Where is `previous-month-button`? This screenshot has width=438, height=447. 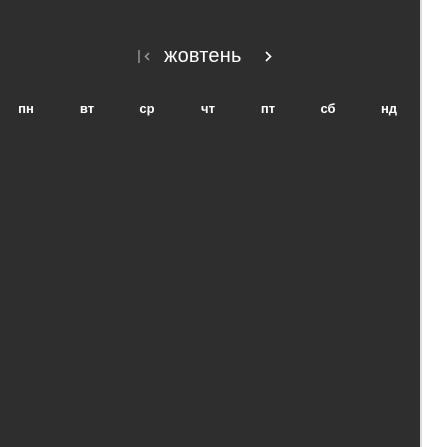 previous-month-button is located at coordinates (145, 56).